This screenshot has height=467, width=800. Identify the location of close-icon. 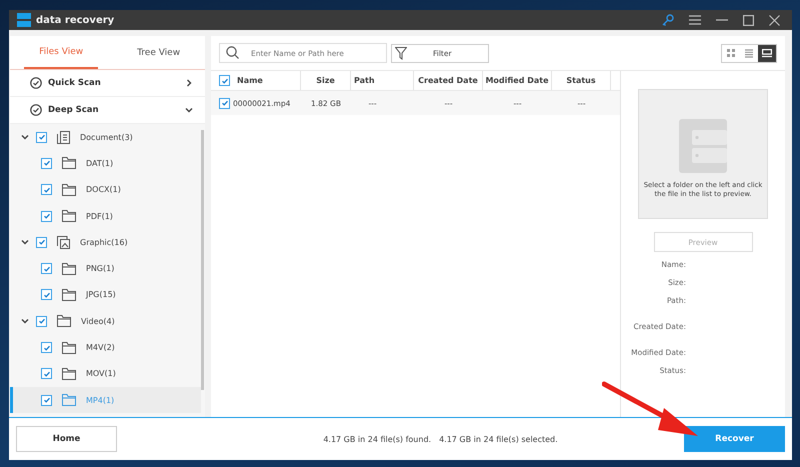
(774, 20).